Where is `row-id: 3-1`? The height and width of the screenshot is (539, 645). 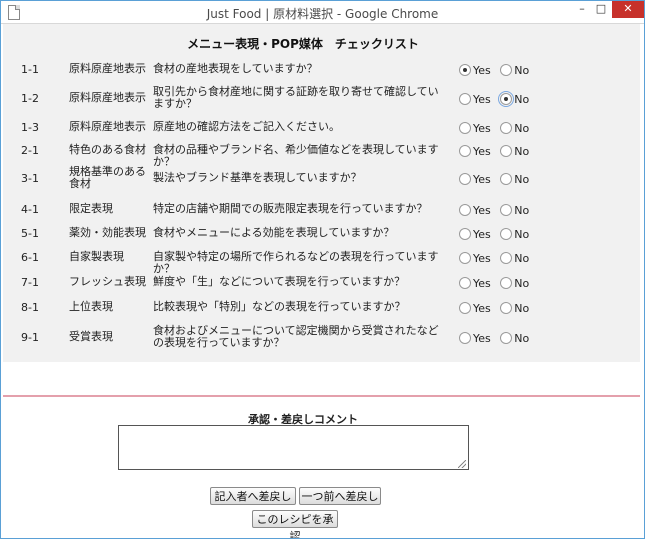
row-id: 3-1 is located at coordinates (30, 178).